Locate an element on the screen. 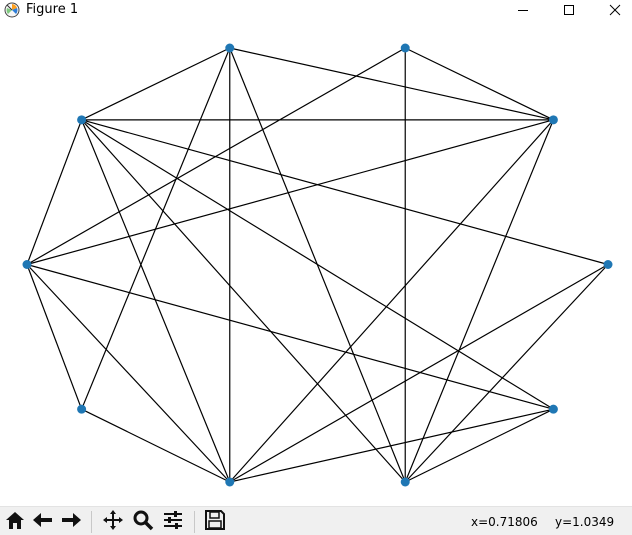 The image size is (632, 535). save-floppy-icon is located at coordinates (215, 522).